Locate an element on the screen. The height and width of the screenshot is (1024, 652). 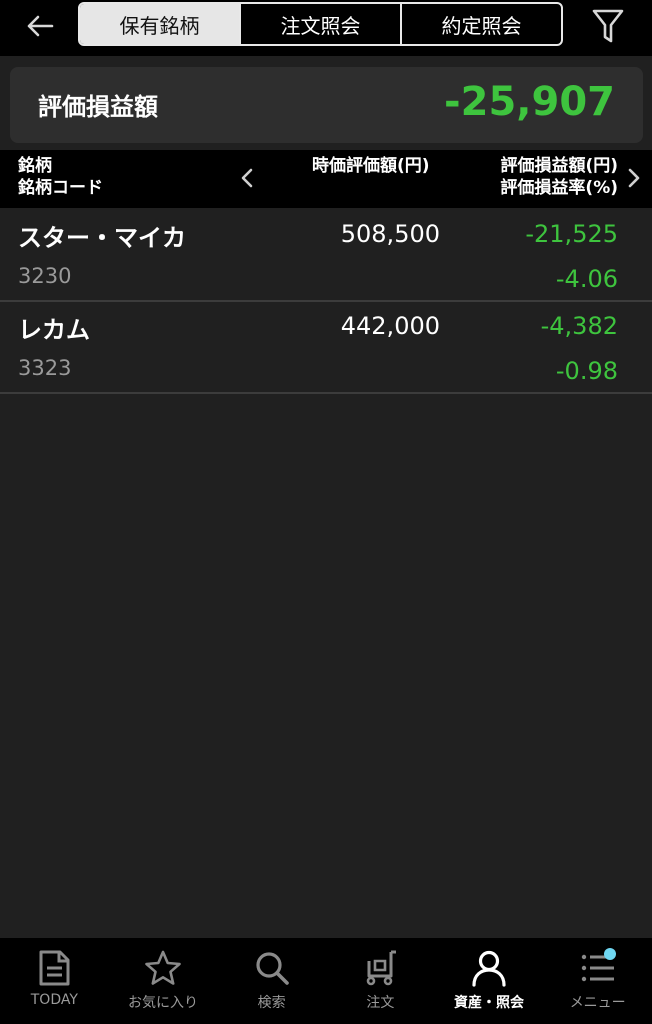
column-name-line2: 銘柄コード is located at coordinates (60, 188).